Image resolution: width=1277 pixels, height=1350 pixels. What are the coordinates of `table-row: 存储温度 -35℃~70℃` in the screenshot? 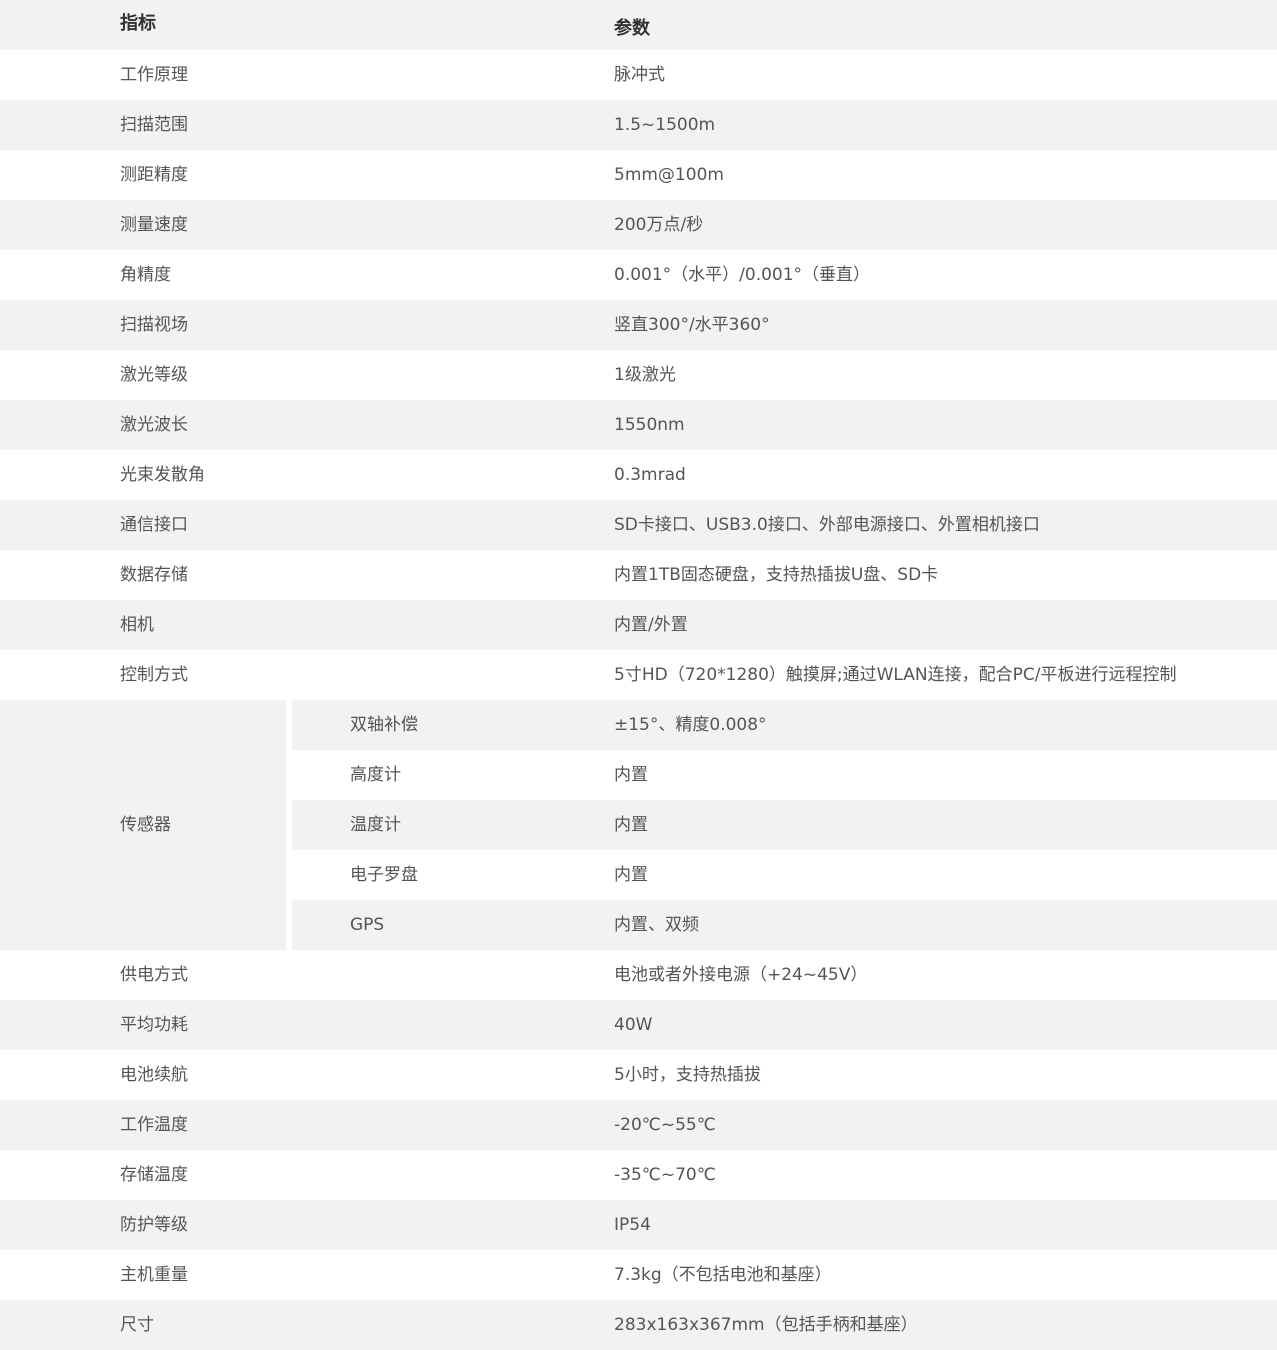 It's located at (638, 1175).